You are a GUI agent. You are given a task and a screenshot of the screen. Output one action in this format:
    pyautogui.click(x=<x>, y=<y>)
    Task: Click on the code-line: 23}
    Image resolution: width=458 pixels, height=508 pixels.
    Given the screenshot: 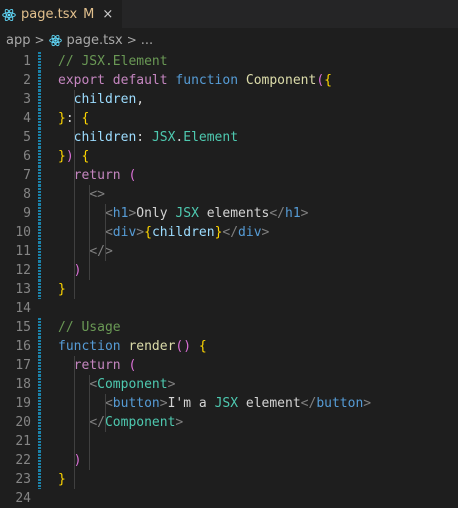 What is the action you would take?
    pyautogui.click(x=229, y=479)
    